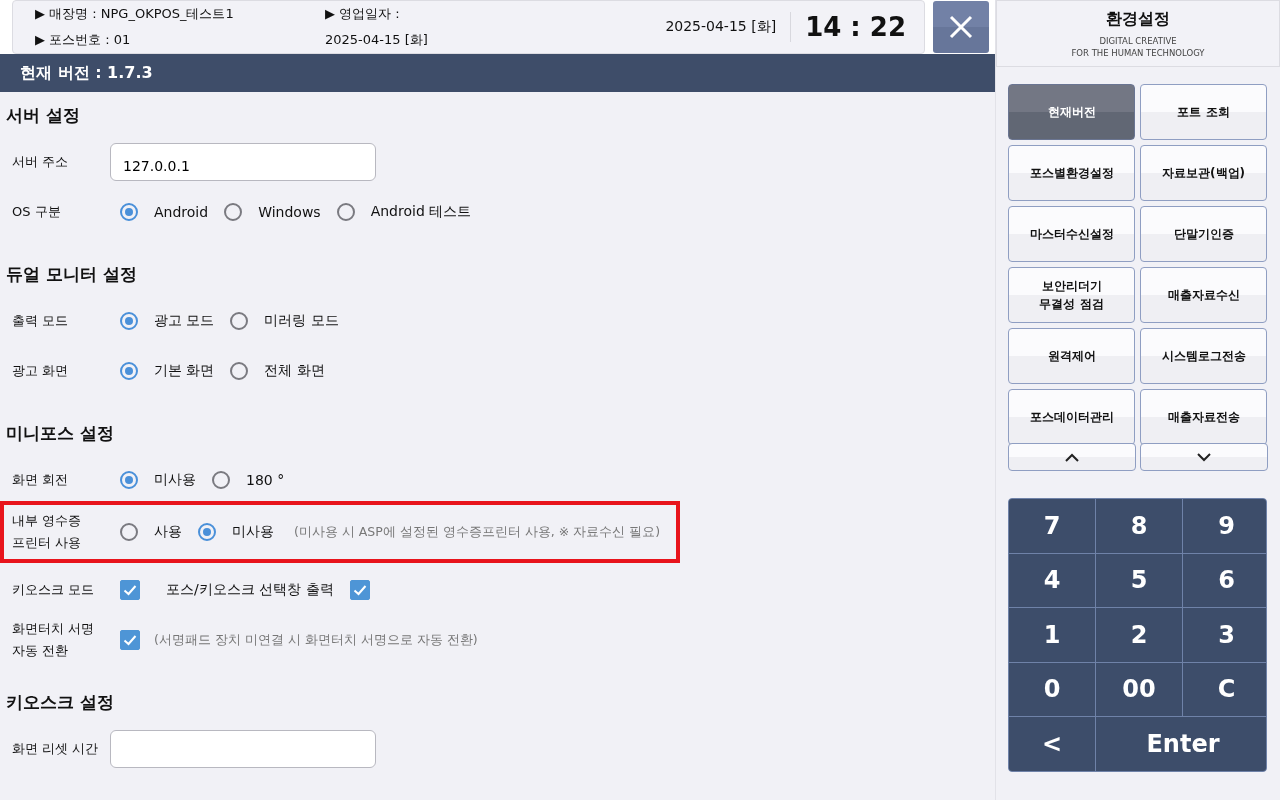  Describe the element at coordinates (41, 371) in the screenshot. I see `setting-label: 광고 화면` at that location.